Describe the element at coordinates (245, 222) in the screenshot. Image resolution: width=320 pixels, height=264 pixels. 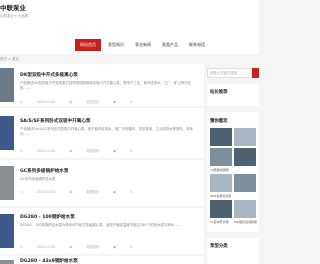
I see `product-caption: MQ型管道消防泵` at that location.